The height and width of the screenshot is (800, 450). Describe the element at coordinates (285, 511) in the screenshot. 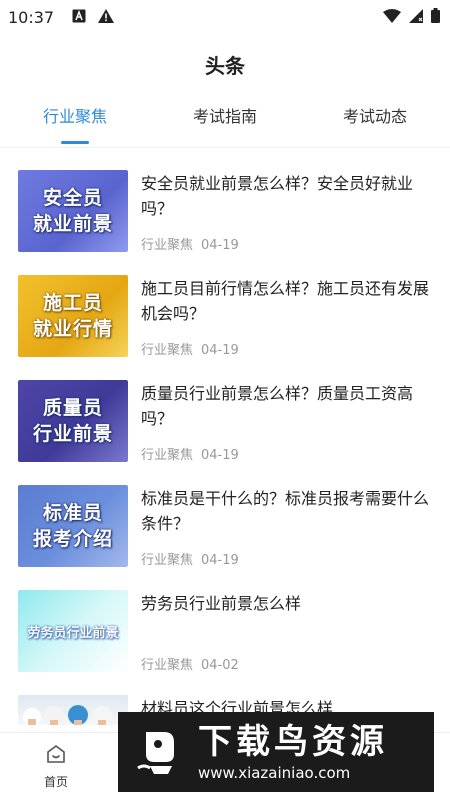

I see `article-title: 标准员是干什么的？标准员报考需要什么条件？` at that location.